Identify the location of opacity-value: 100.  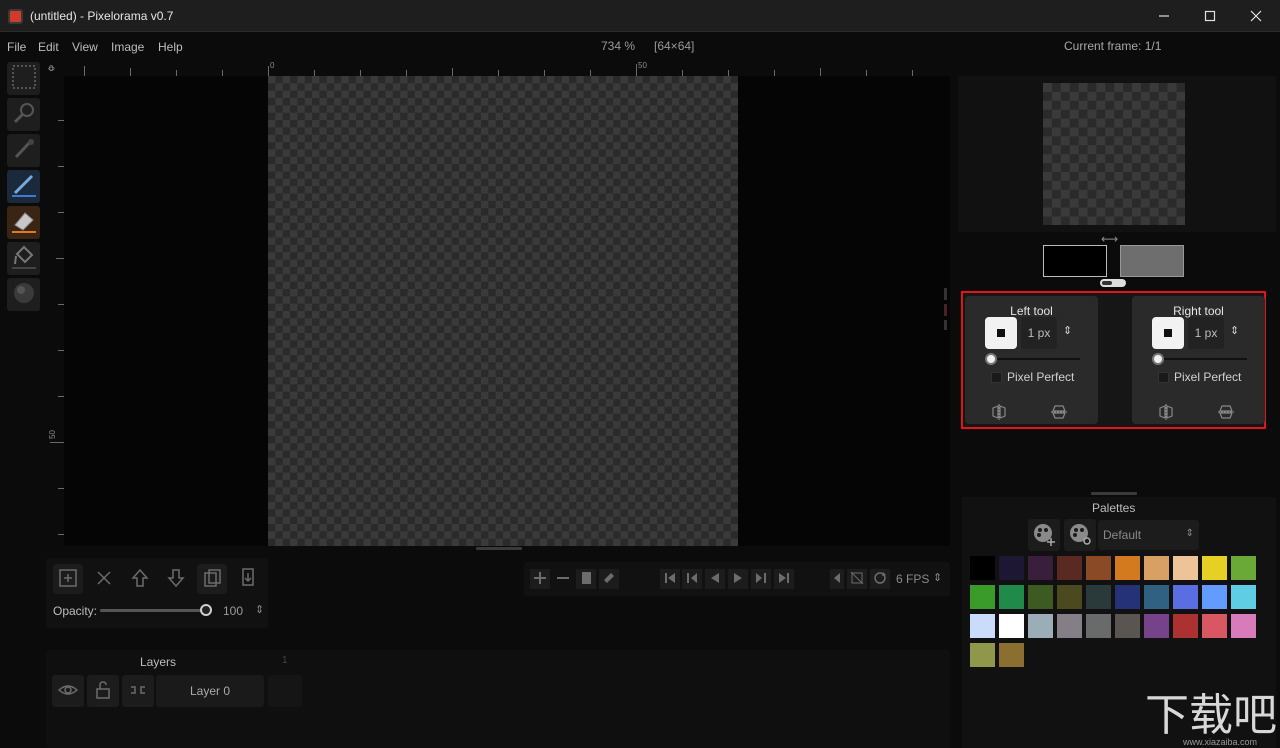
(233, 611).